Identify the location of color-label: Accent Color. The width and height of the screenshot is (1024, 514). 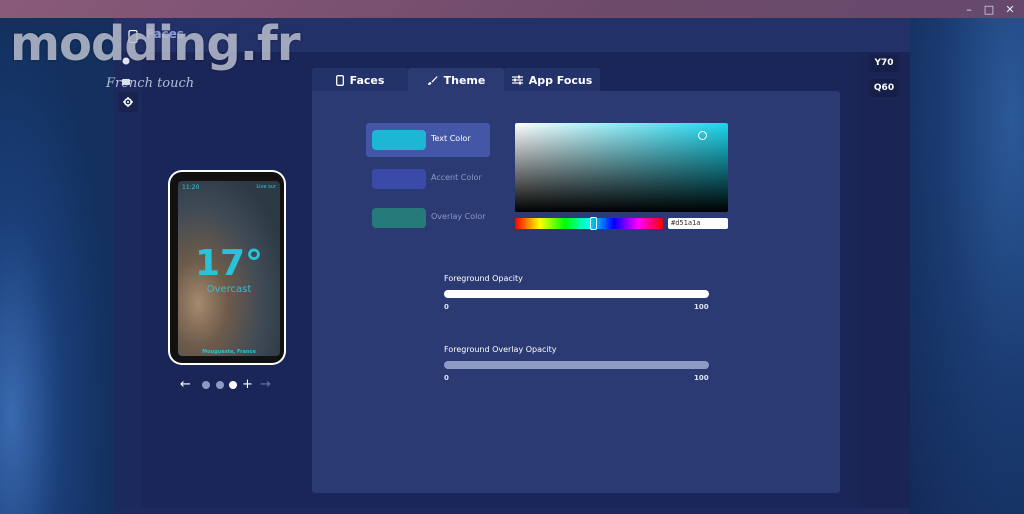
(456, 177).